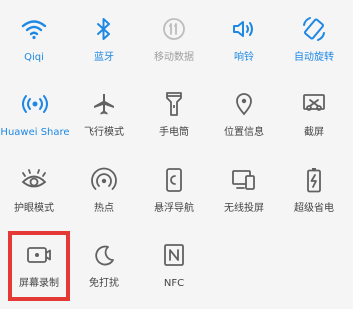 The image size is (353, 309). What do you see at coordinates (244, 180) in the screenshot?
I see `projection-icon` at bounding box center [244, 180].